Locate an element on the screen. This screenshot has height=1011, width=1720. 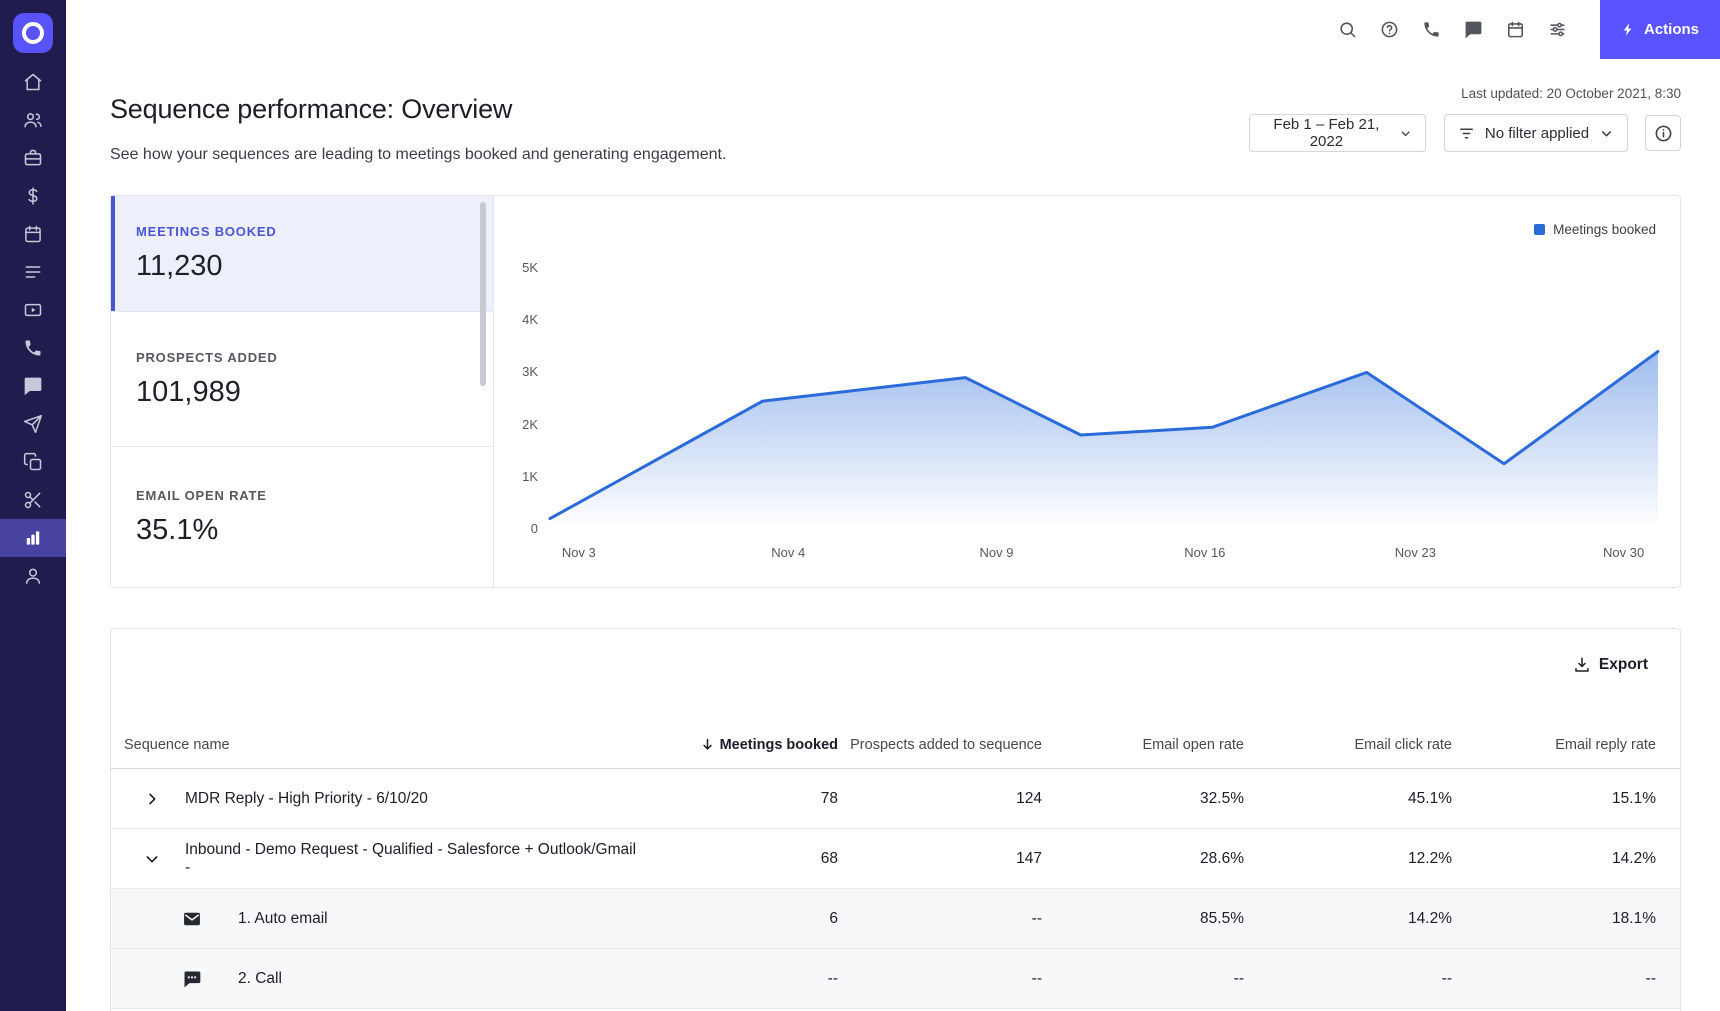
y-axis-tick: 0 is located at coordinates (534, 528).